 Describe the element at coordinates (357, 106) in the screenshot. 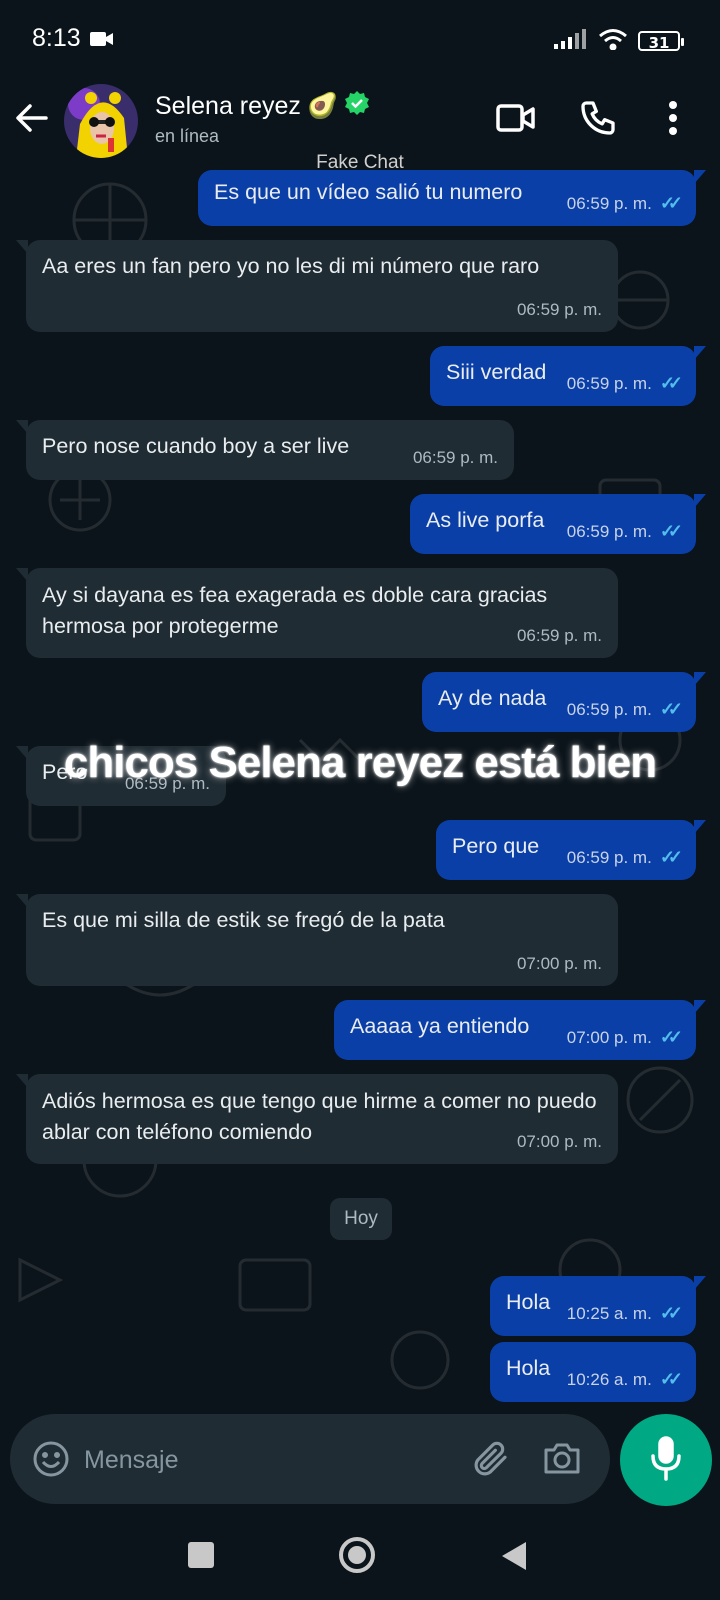

I see `verified-badge-icon` at that location.